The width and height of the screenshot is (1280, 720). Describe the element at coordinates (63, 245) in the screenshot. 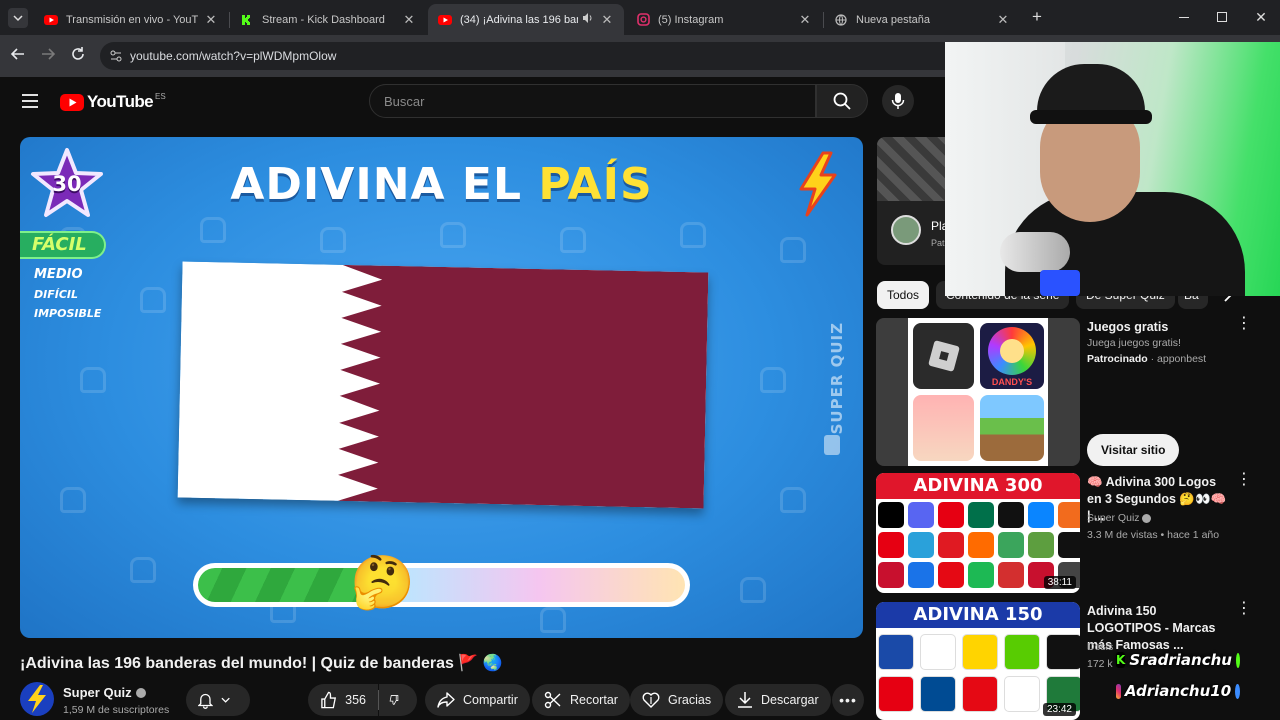

I see `difficulty-selected: FÁCIL` at that location.